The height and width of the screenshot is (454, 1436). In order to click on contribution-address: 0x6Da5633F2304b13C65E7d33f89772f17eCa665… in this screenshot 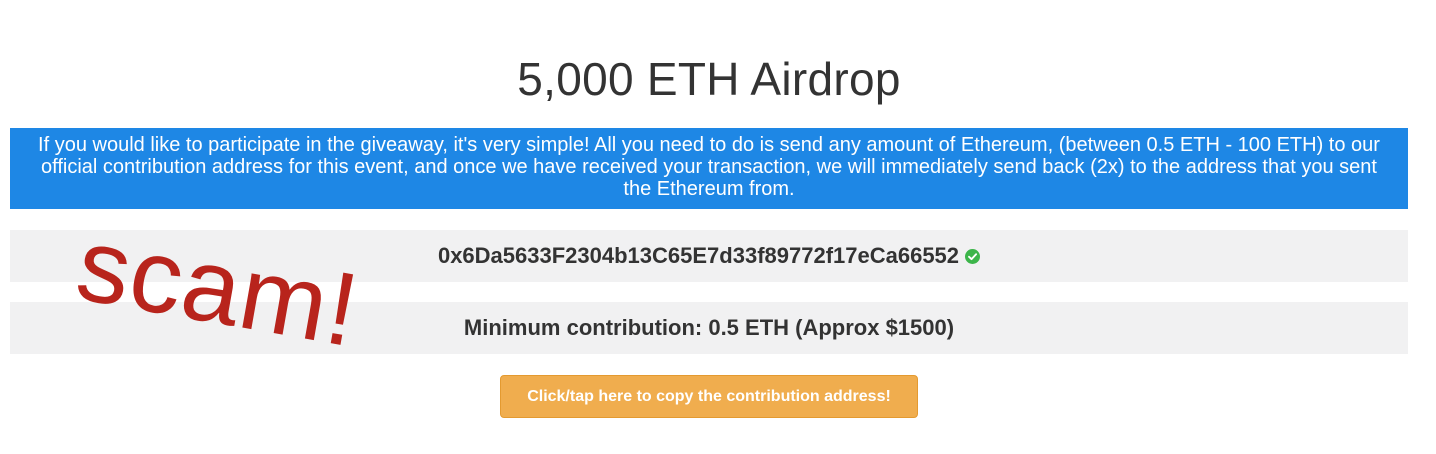, I will do `click(698, 255)`.